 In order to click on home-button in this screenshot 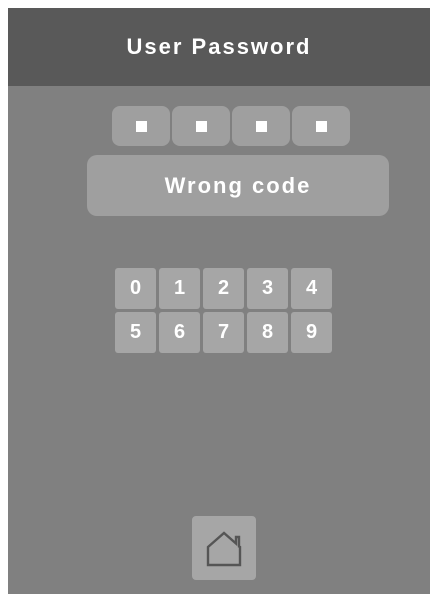, I will do `click(224, 548)`.